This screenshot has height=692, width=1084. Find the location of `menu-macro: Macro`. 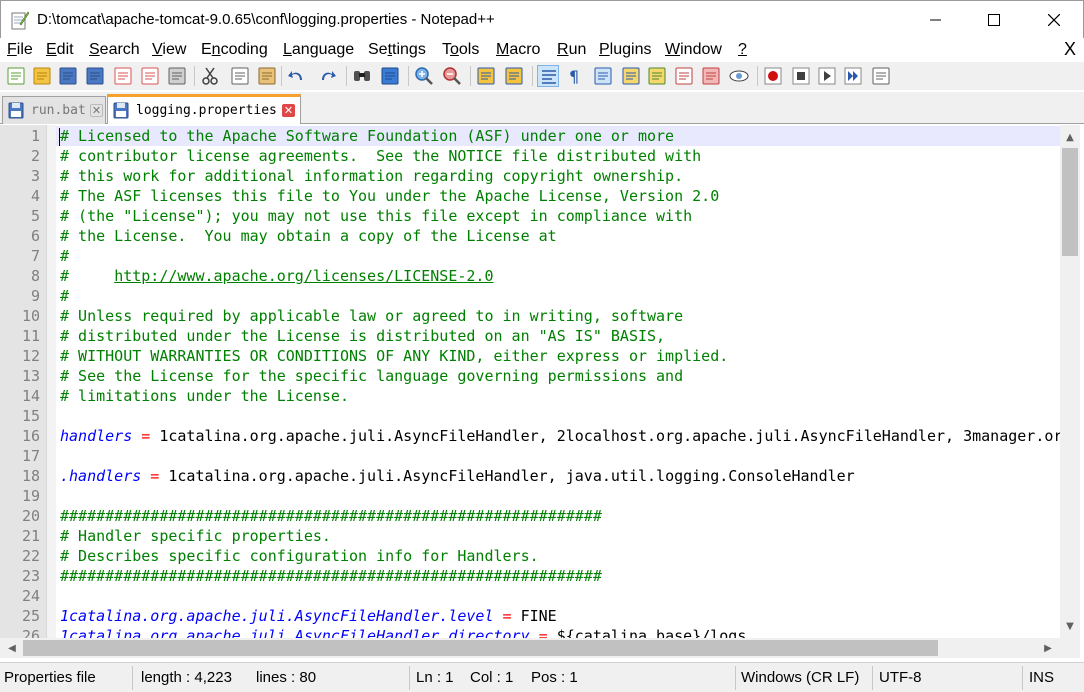

menu-macro: Macro is located at coordinates (518, 50).